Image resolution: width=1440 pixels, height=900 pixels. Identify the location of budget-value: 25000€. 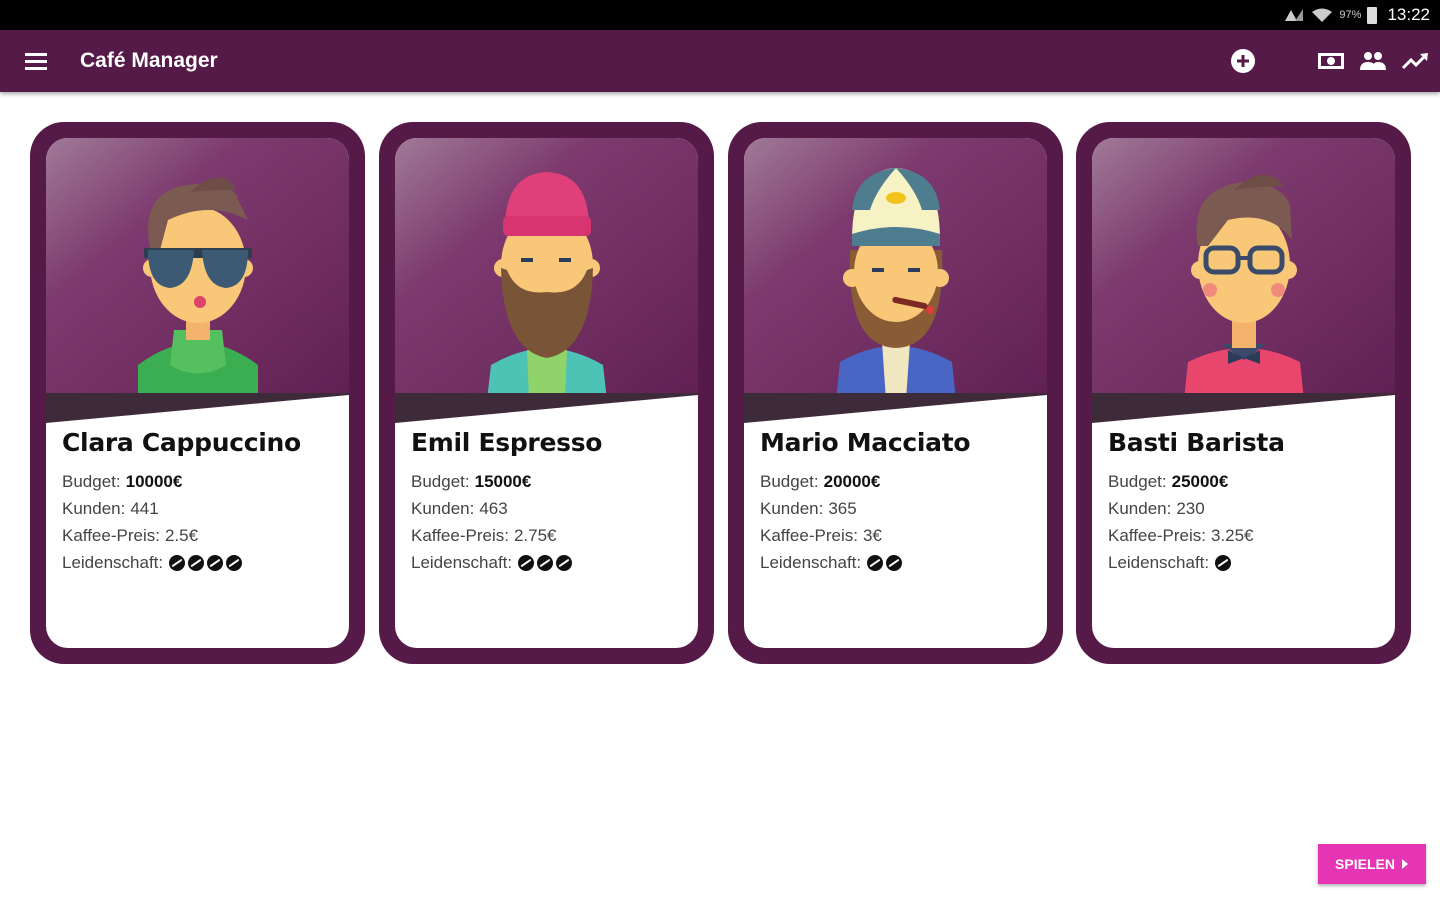
(1200, 481).